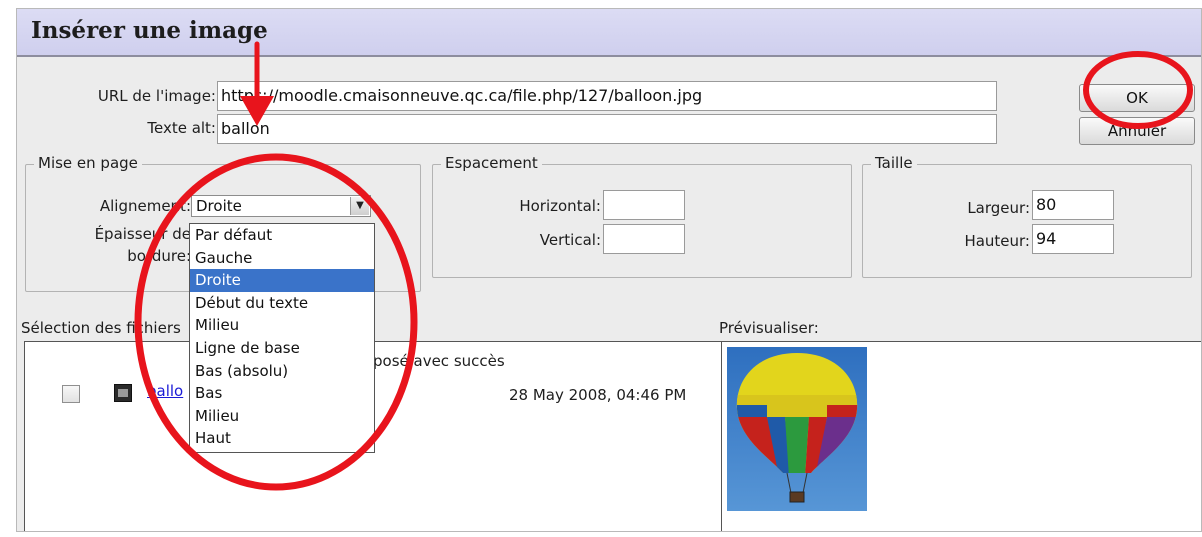 The image size is (1202, 537). What do you see at coordinates (282, 280) in the screenshot?
I see `alignment-option-selected: Droite` at bounding box center [282, 280].